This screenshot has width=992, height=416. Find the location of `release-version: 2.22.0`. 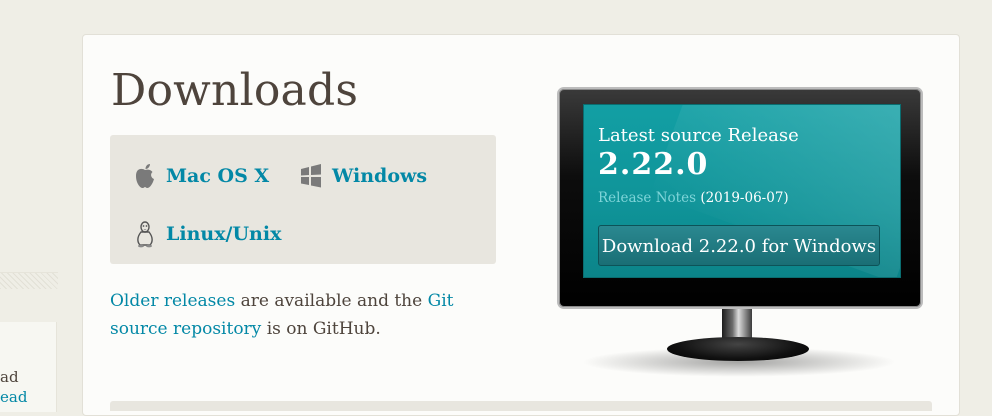

release-version: 2.22.0 is located at coordinates (653, 164).